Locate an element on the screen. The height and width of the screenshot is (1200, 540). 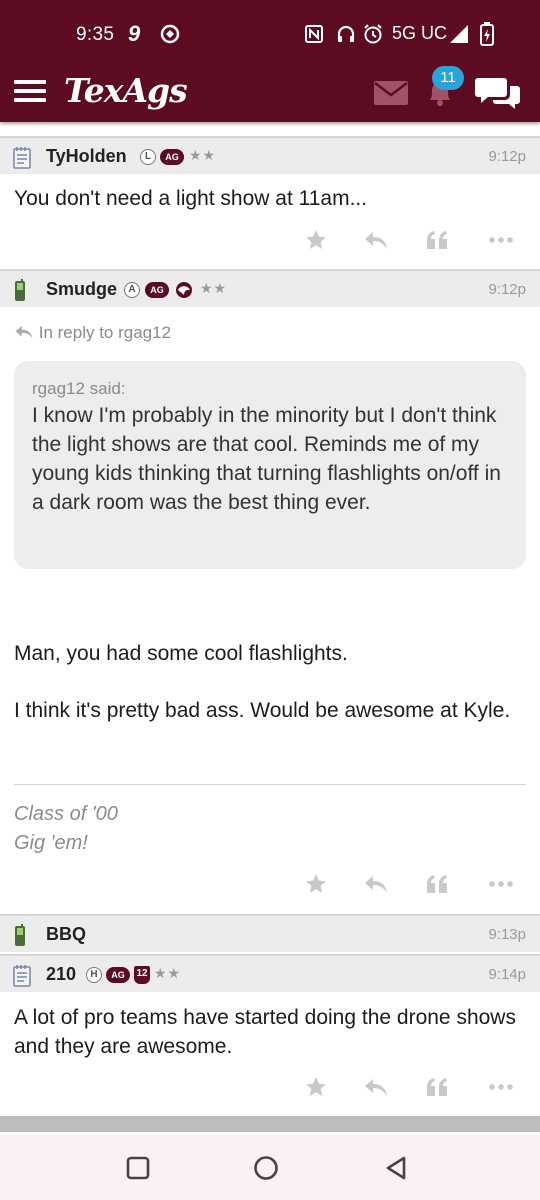
team-logo-icon is located at coordinates (184, 292).